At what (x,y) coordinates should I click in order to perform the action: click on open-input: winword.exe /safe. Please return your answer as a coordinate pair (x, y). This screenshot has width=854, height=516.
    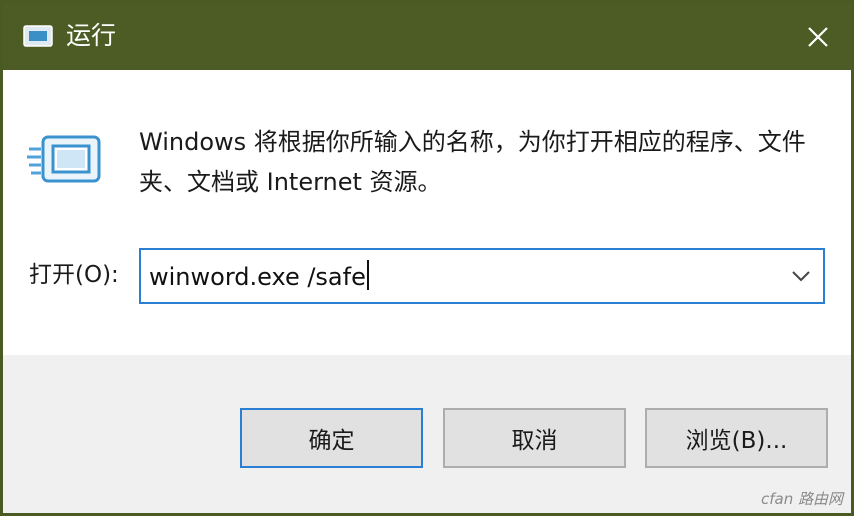
    Looking at the image, I should click on (259, 277).